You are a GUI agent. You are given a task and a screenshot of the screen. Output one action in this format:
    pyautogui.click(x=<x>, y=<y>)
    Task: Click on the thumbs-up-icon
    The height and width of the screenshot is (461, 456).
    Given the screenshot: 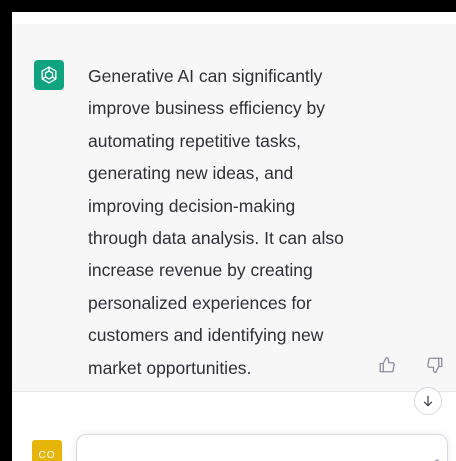 What is the action you would take?
    pyautogui.click(x=387, y=365)
    